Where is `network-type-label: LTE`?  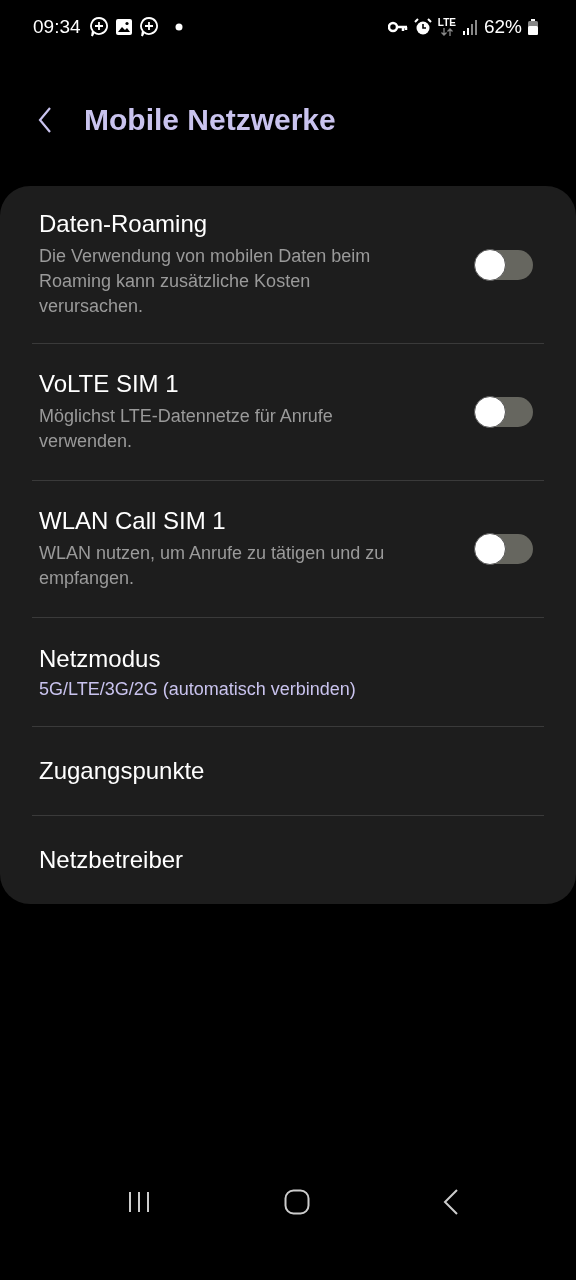
network-type-label: LTE is located at coordinates (446, 23).